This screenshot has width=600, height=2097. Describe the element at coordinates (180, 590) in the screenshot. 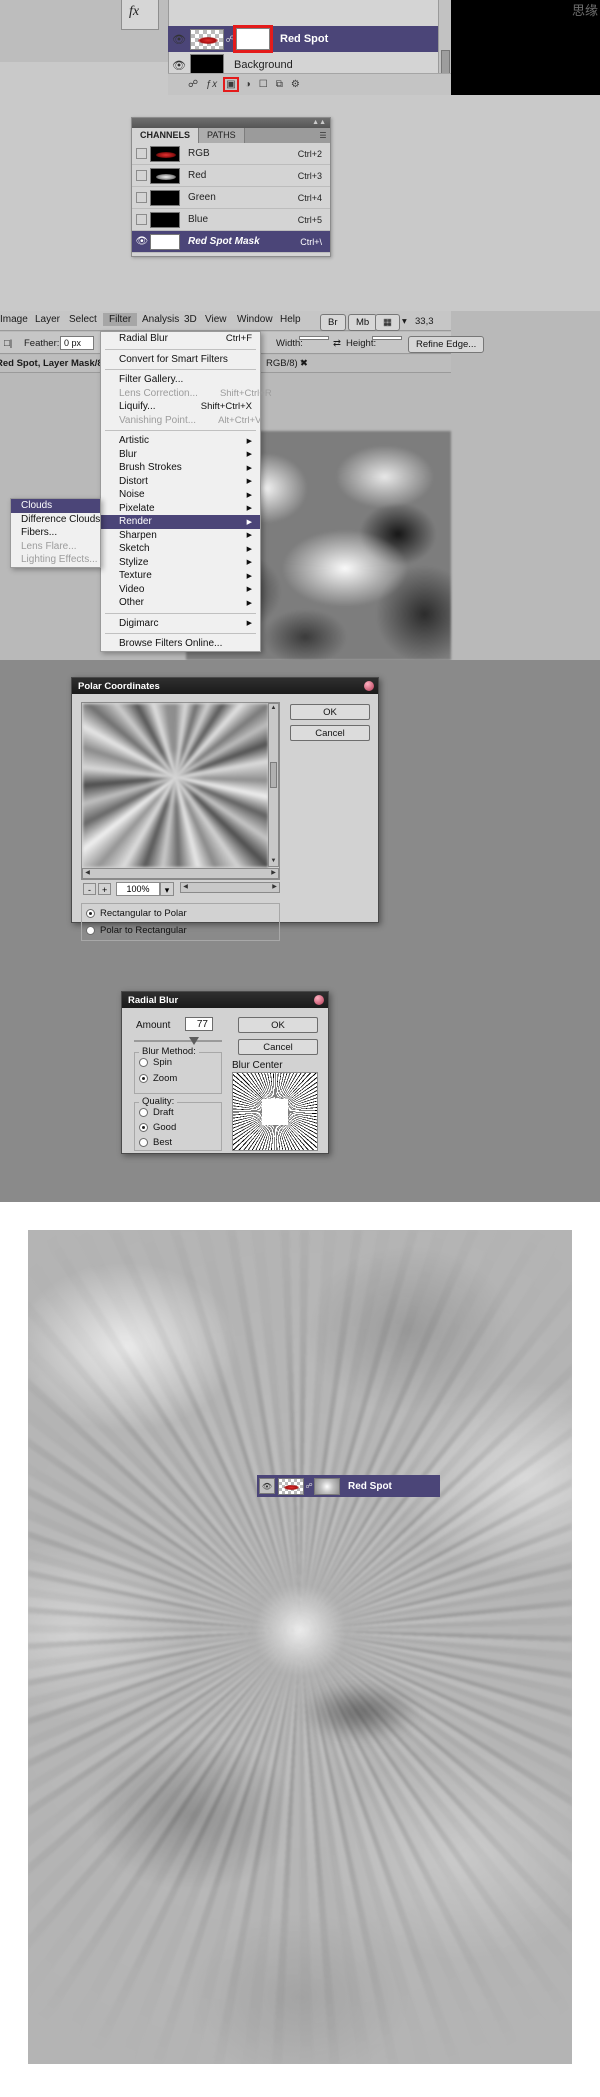

I see `menu-item-video: Video ▶` at that location.